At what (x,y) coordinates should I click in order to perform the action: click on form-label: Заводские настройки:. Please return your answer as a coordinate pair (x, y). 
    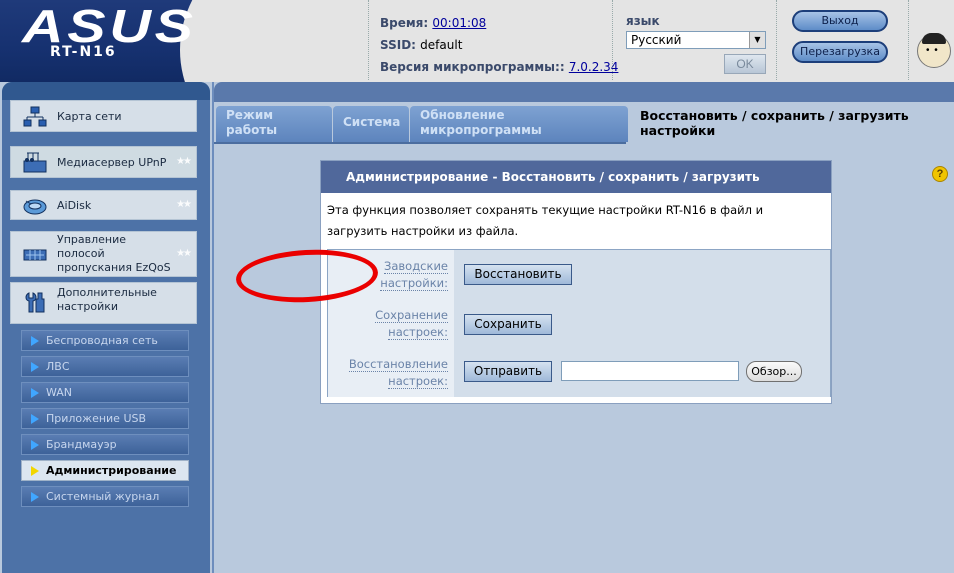
    Looking at the image, I should click on (391, 274).